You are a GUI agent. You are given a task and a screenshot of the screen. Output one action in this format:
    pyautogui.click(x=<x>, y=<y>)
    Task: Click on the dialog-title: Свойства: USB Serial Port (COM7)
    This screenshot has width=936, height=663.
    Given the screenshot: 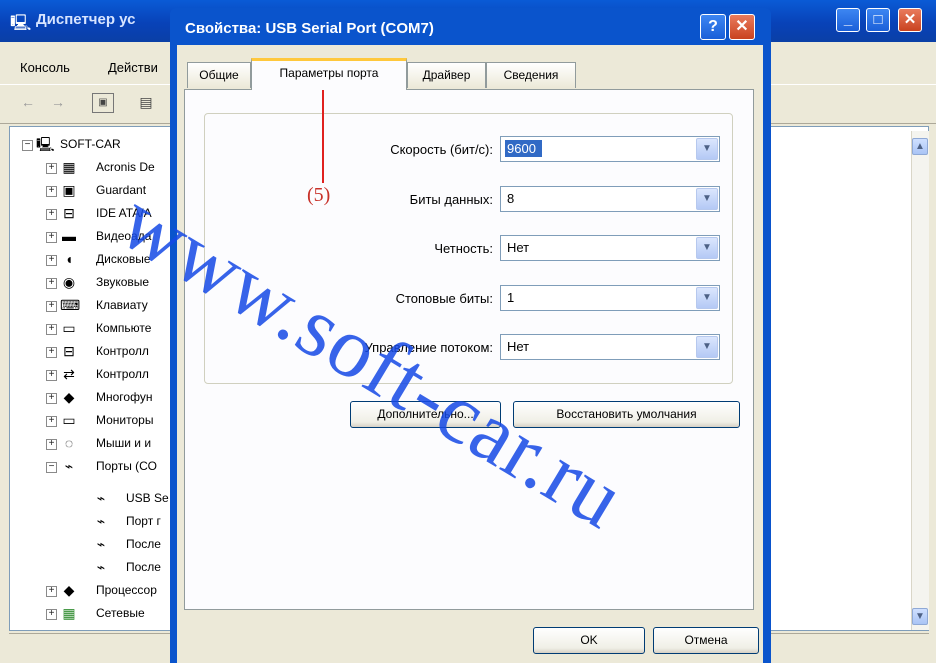 What is the action you would take?
    pyautogui.click(x=309, y=28)
    